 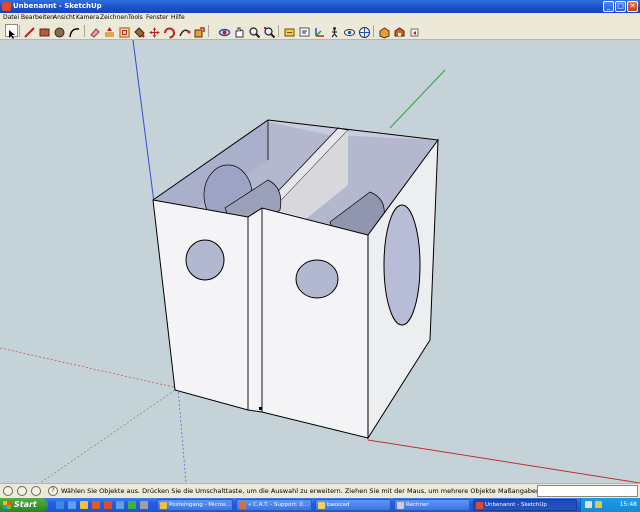 I want to click on axes-icon, so click(x=319, y=30).